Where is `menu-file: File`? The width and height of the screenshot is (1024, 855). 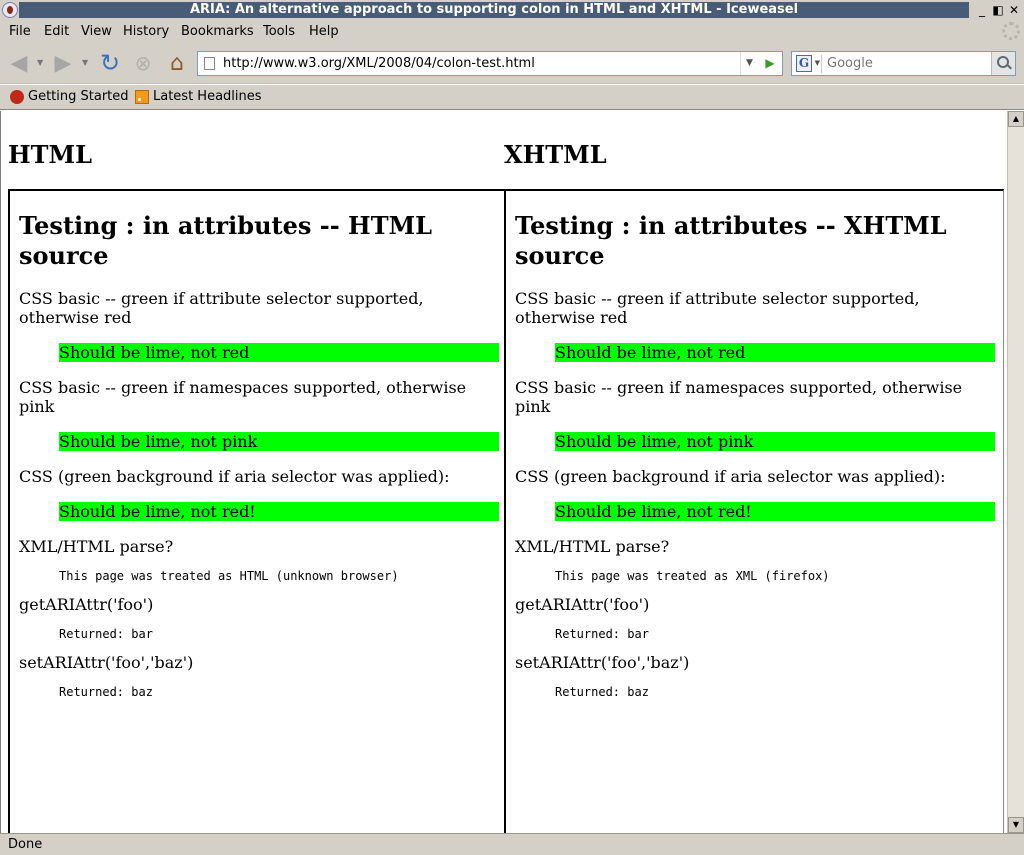
menu-file: File is located at coordinates (20, 31).